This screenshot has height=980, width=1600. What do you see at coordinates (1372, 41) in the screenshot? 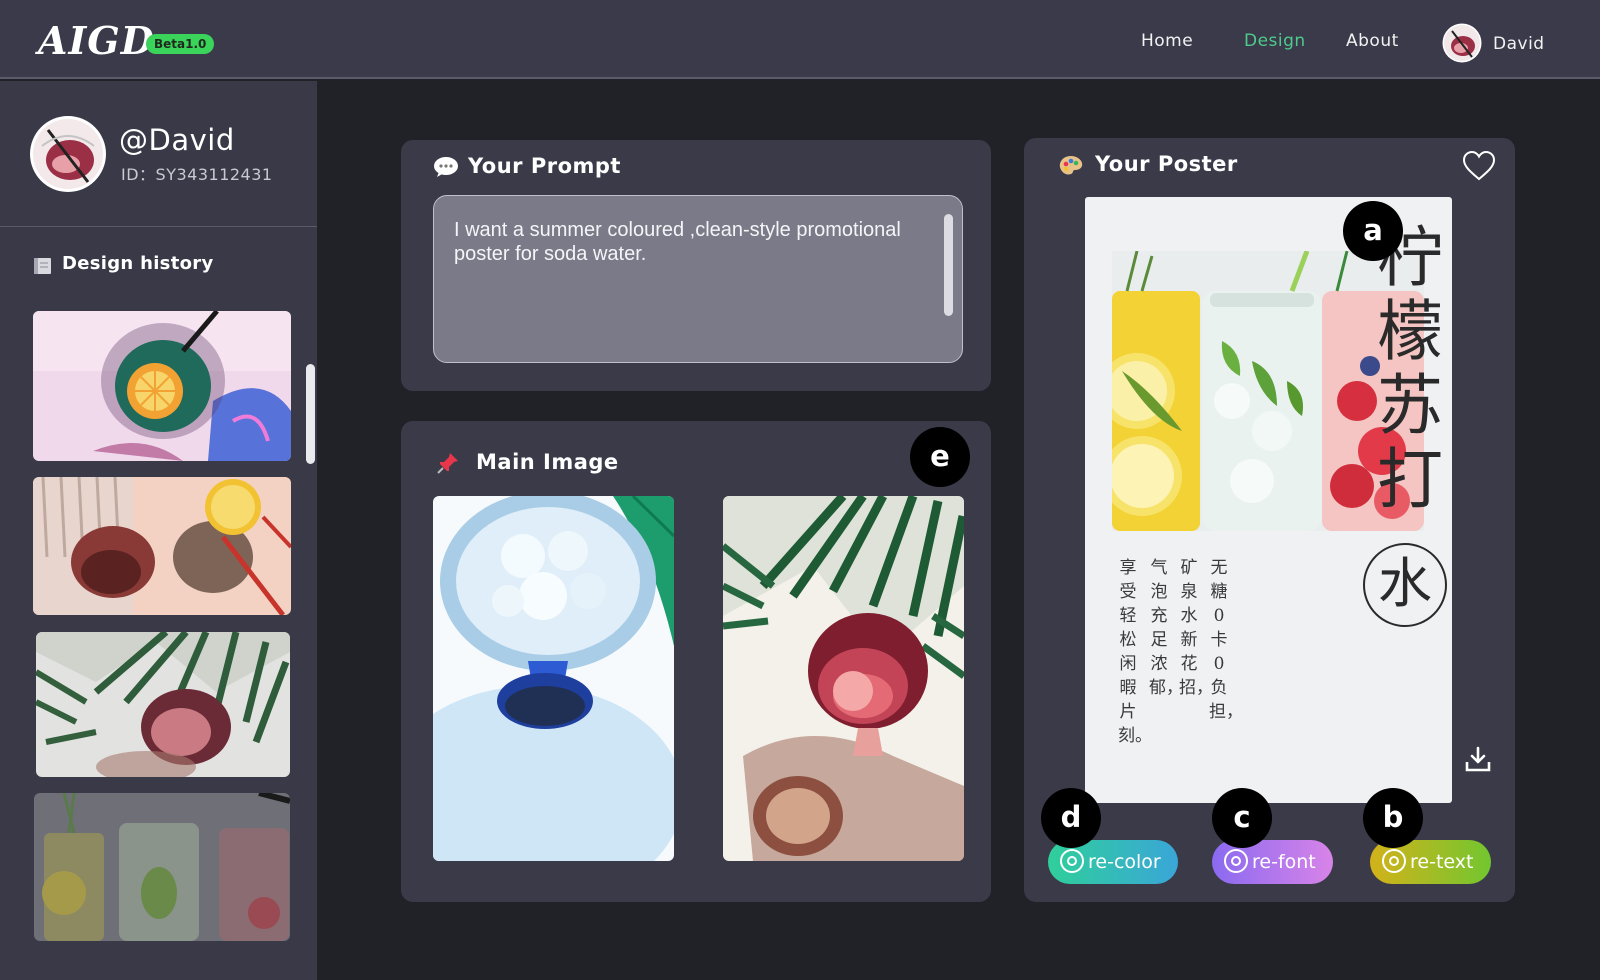
I see `nav-about-link: About` at bounding box center [1372, 41].